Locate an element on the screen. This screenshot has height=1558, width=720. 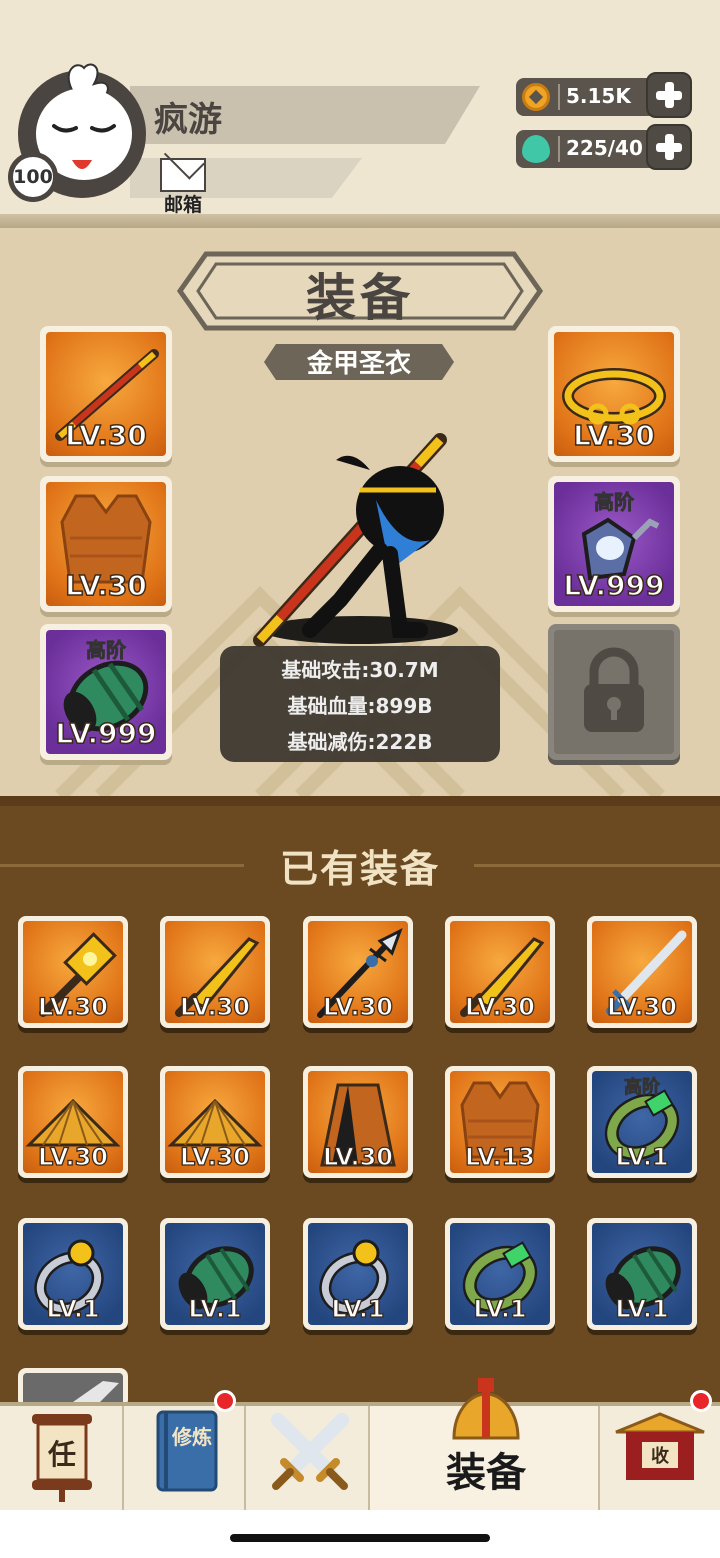
helmet-icon is located at coordinates (486, 1409).